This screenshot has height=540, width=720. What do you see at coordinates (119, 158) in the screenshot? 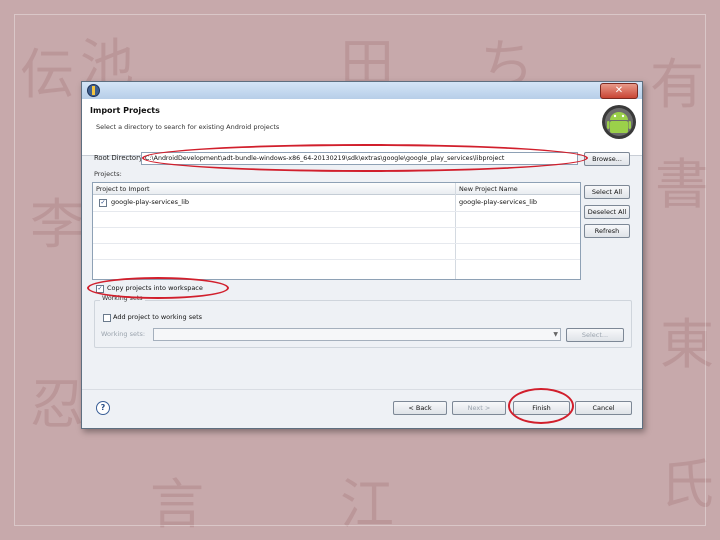
I see `root-directory-label: Root Directory:` at bounding box center [119, 158].